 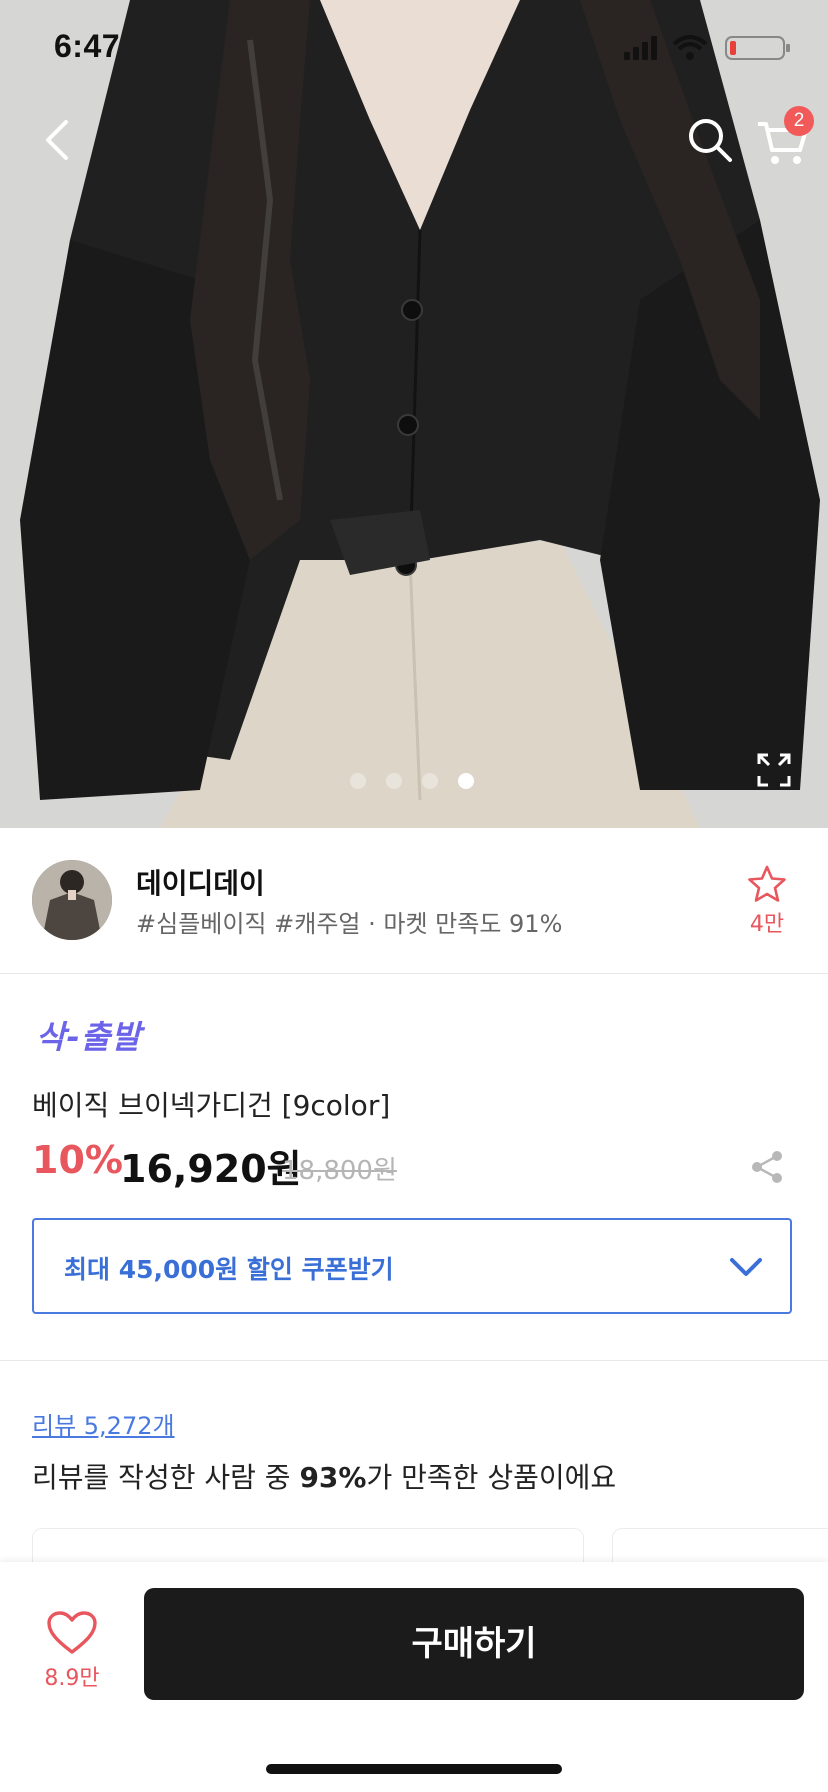 I want to click on gallery-dot-active, so click(x=466, y=781).